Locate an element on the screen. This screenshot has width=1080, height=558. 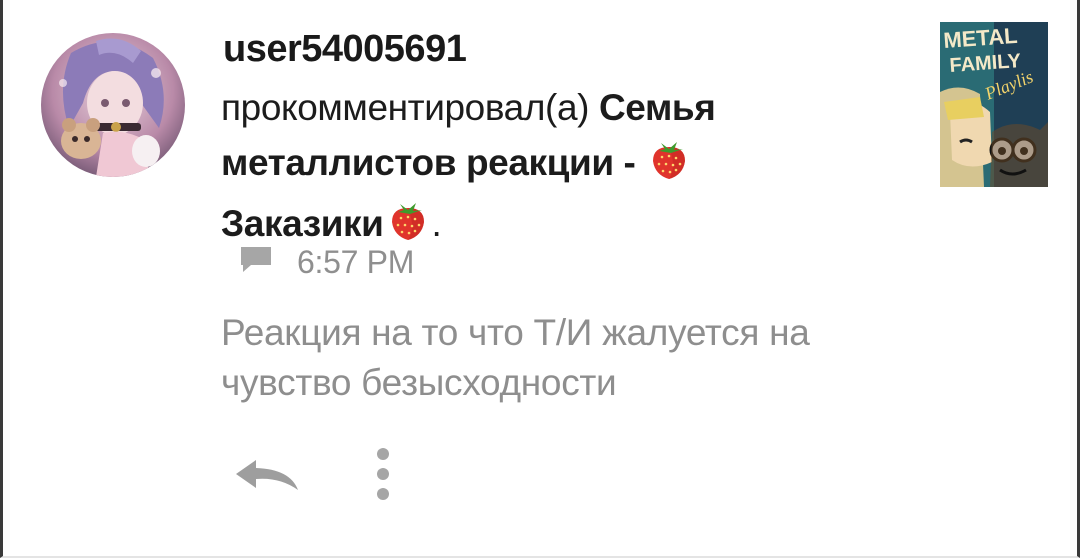
avatar-image is located at coordinates (113, 105).